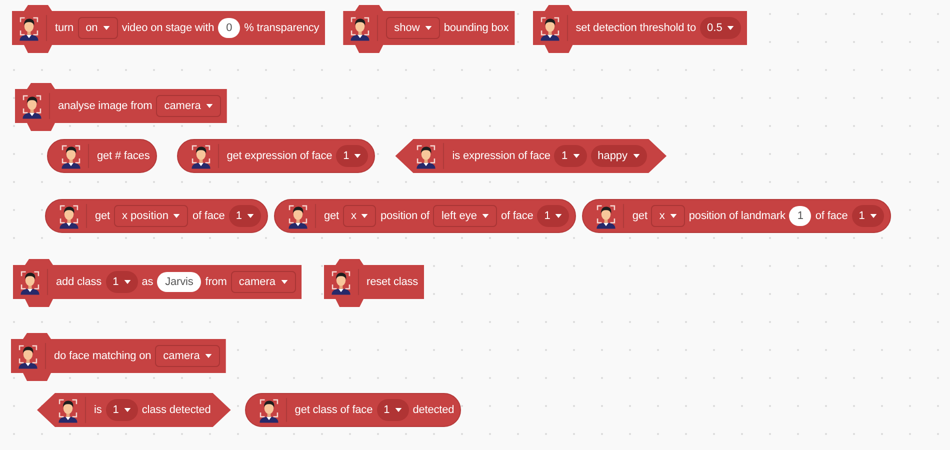 The height and width of the screenshot is (450, 950). I want to click on boolean-block: is expression of face 1 happy, so click(531, 156).